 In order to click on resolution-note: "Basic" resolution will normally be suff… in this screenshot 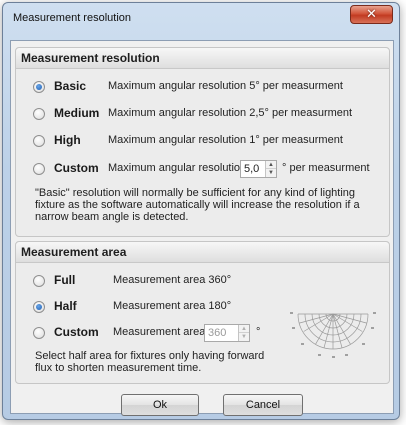, I will do `click(197, 205)`.